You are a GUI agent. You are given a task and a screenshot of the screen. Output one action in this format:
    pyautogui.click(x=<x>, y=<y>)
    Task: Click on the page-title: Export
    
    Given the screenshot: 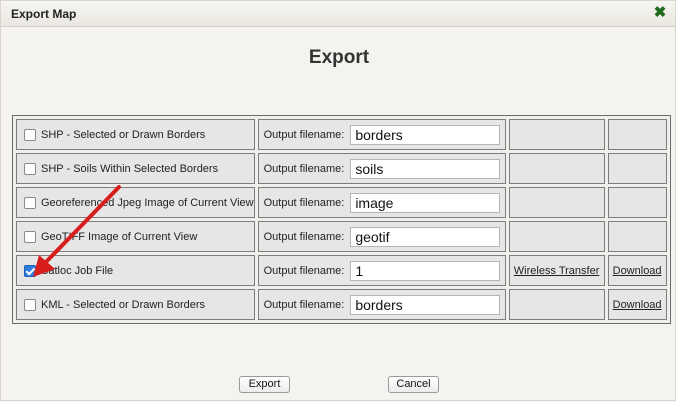 What is the action you would take?
    pyautogui.click(x=339, y=57)
    